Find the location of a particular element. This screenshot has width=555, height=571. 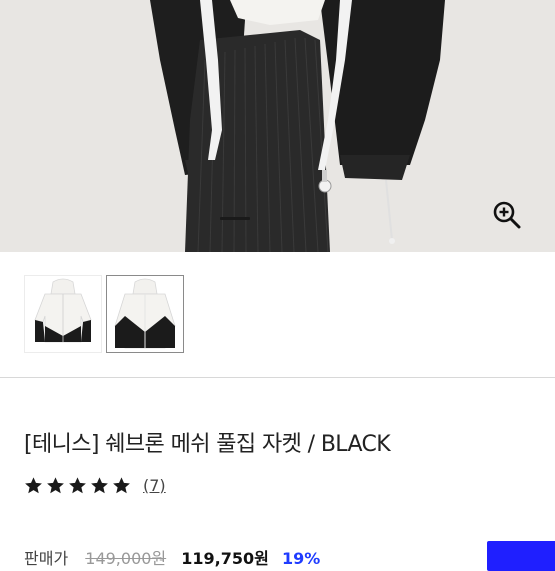

buy-button is located at coordinates (521, 556).